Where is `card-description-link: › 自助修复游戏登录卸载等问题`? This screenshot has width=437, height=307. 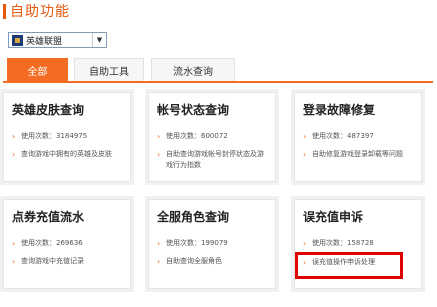
card-description-link: › 自助修复游戏登录卸载等问题 is located at coordinates (359, 154).